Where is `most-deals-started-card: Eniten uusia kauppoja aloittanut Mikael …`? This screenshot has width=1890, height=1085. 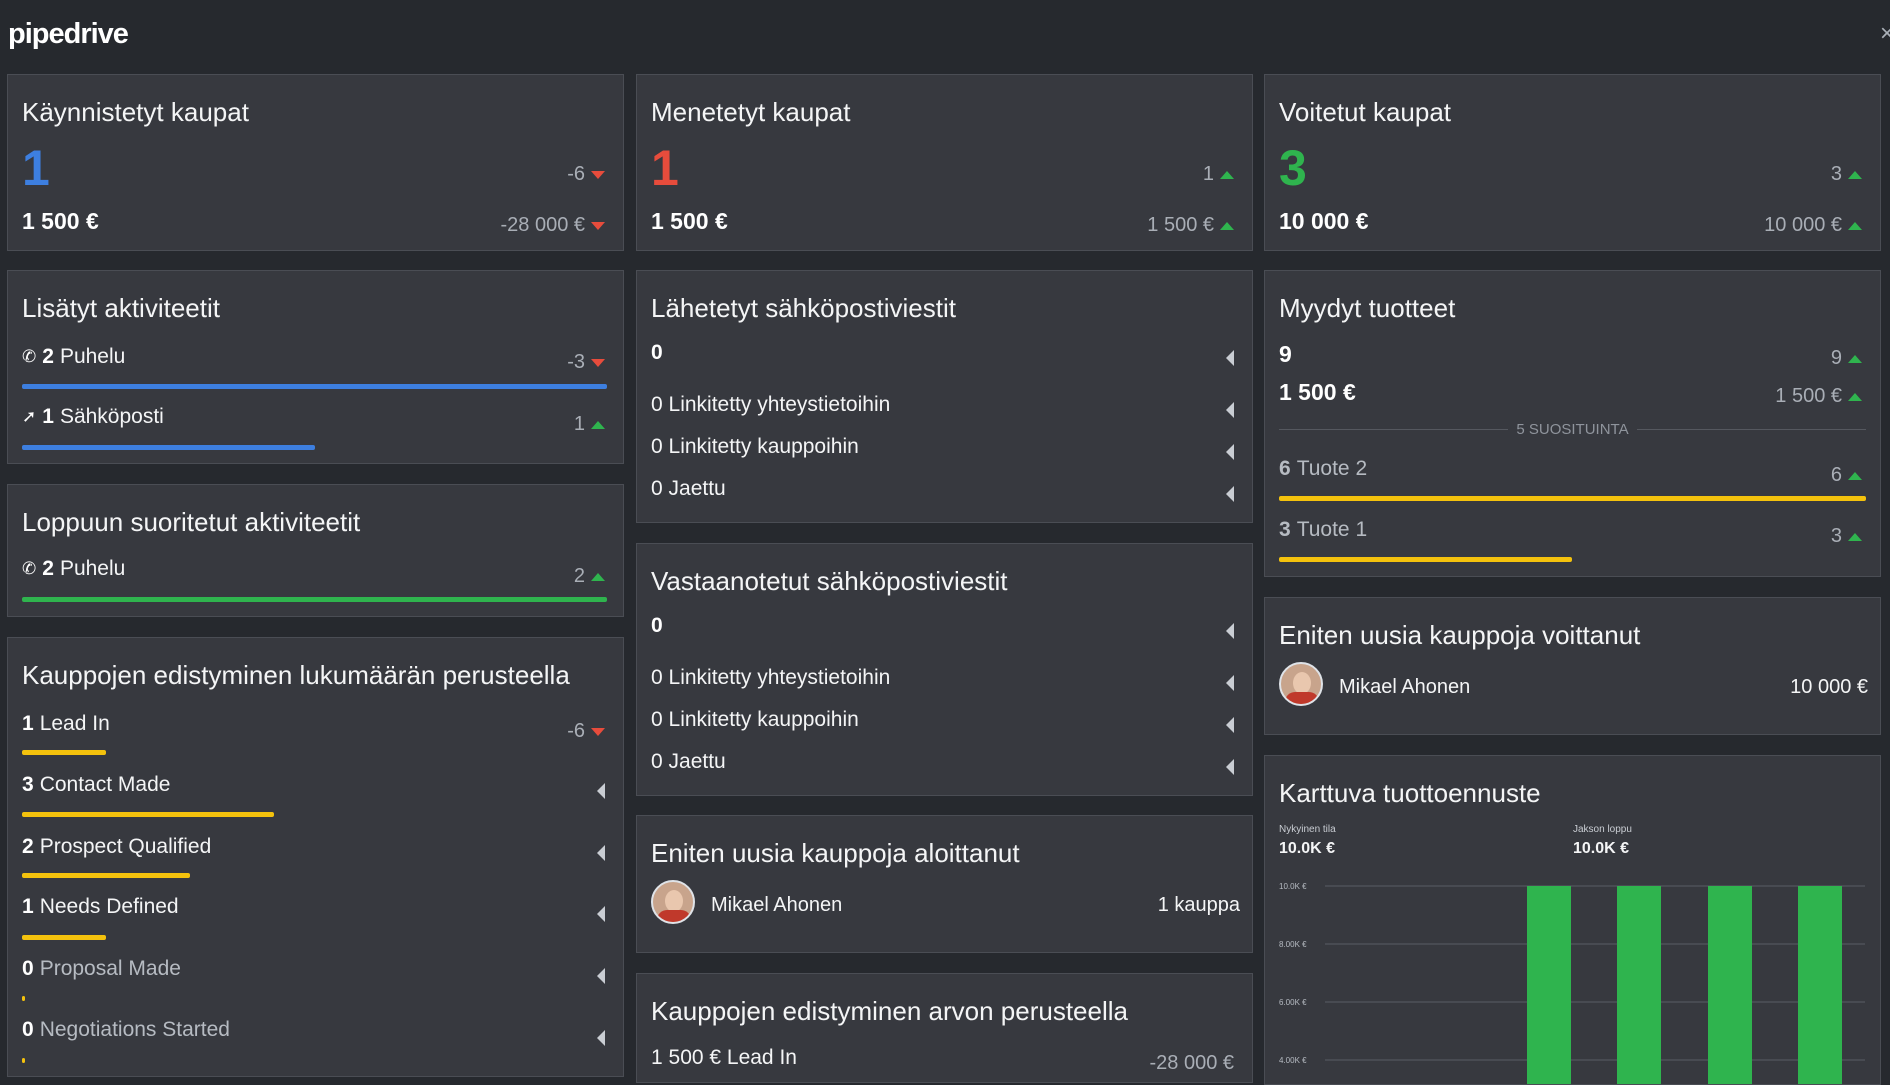 most-deals-started-card: Eniten uusia kauppoja aloittanut Mikael … is located at coordinates (944, 884).